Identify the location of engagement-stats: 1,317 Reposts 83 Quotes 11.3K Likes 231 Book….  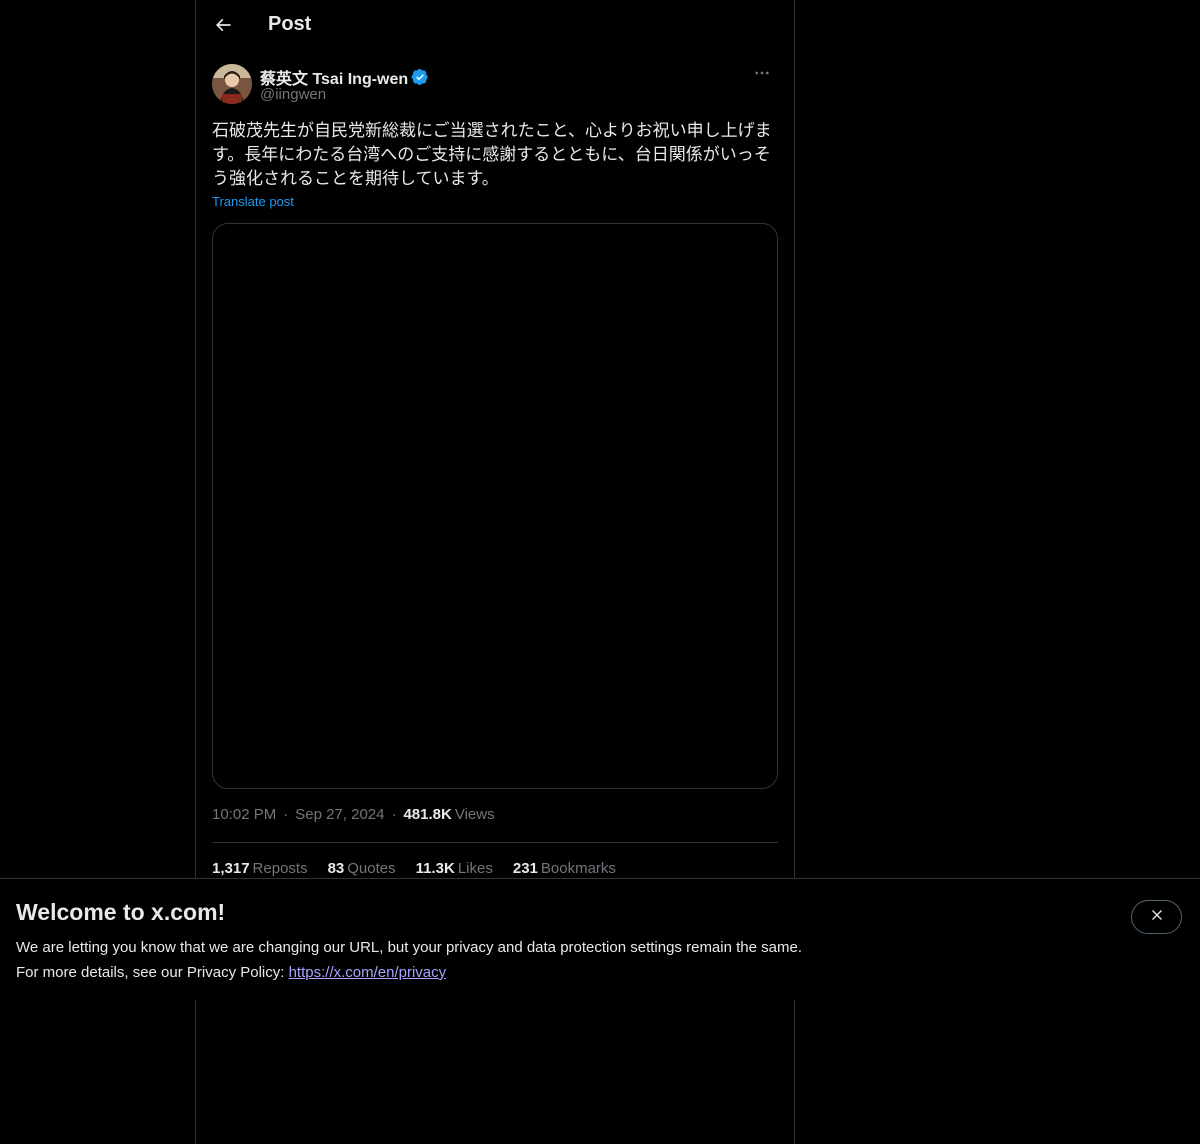
(424, 868).